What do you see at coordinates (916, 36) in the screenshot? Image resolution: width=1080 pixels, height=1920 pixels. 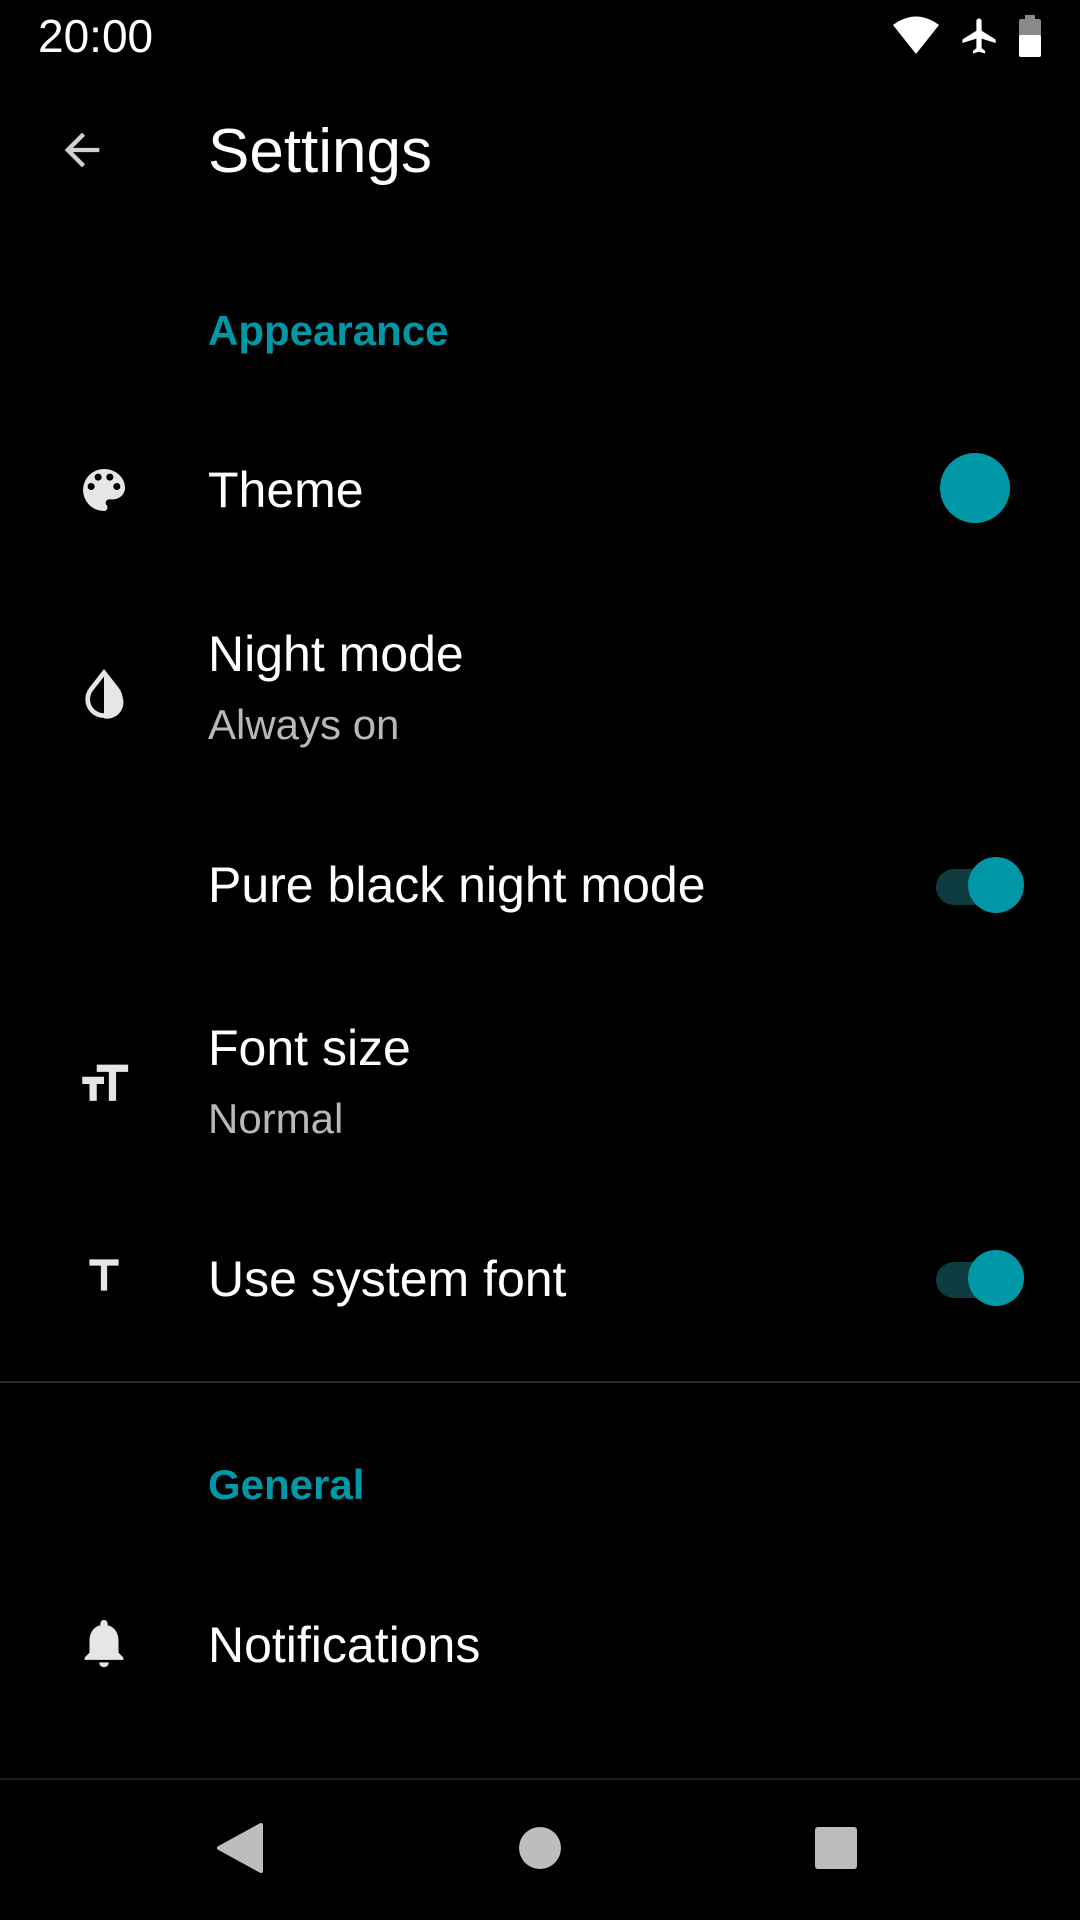 I see `wifi-icon` at bounding box center [916, 36].